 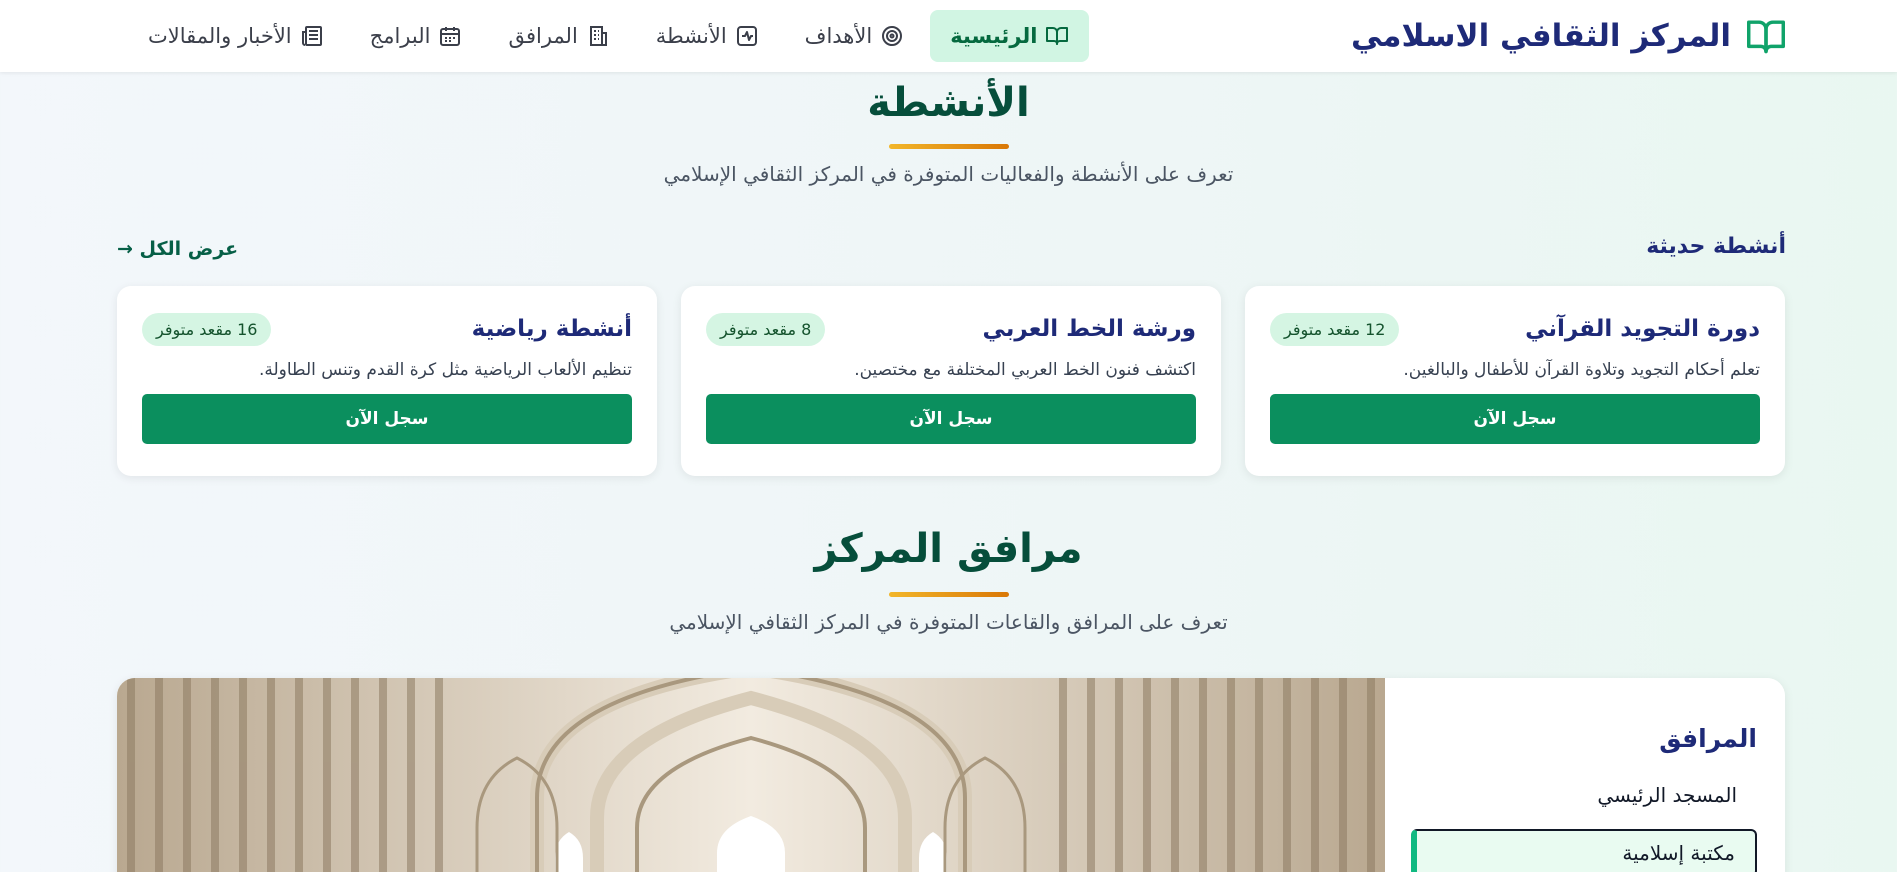 What do you see at coordinates (1584, 850) in the screenshot?
I see `facility-item-library: مكتبة إسلامية` at bounding box center [1584, 850].